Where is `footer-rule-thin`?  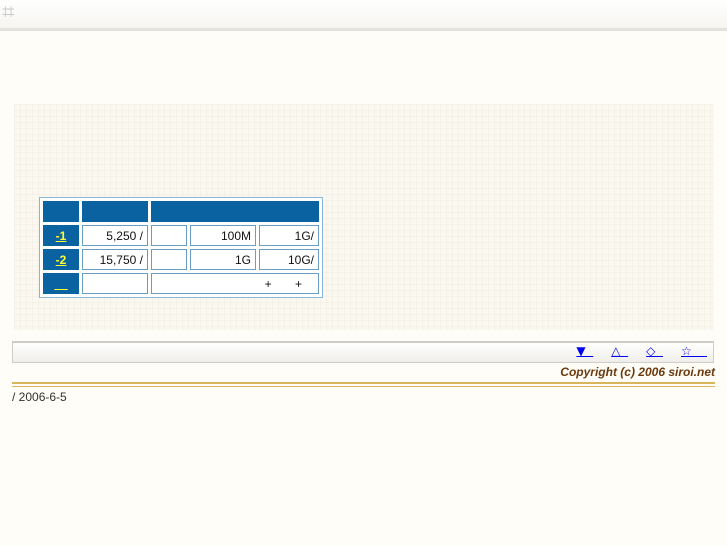 footer-rule-thin is located at coordinates (363, 386).